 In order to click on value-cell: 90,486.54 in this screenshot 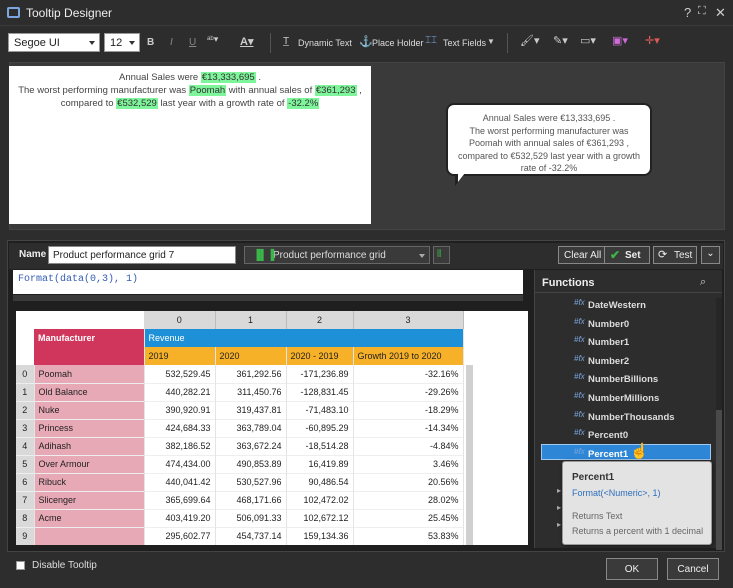, I will do `click(320, 482)`.